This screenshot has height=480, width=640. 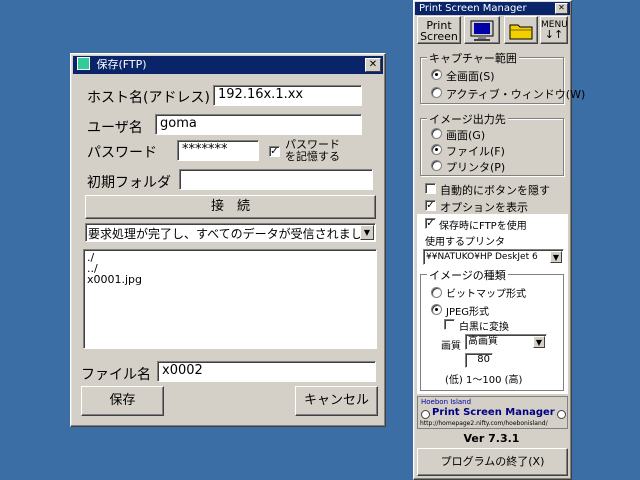 I want to click on filename-input: x0002, so click(x=266, y=371).